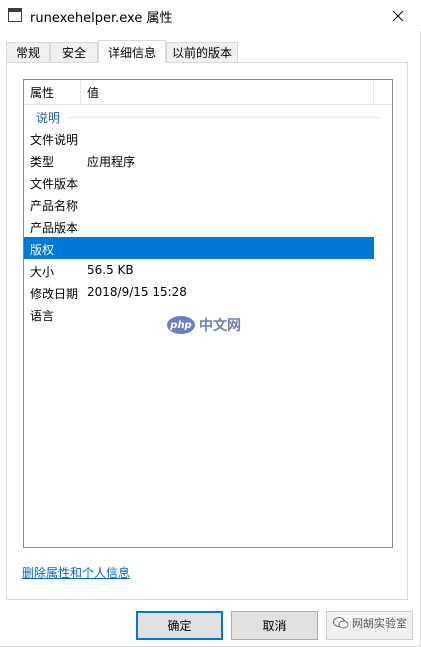 The width and height of the screenshot is (421, 647). I want to click on php-logo-icon: php, so click(181, 325).